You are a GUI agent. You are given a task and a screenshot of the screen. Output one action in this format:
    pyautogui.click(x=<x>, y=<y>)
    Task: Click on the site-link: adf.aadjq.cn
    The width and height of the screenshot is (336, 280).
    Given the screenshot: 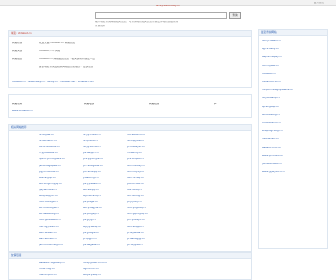 What is the action you would take?
    pyautogui.click(x=91, y=190)
    